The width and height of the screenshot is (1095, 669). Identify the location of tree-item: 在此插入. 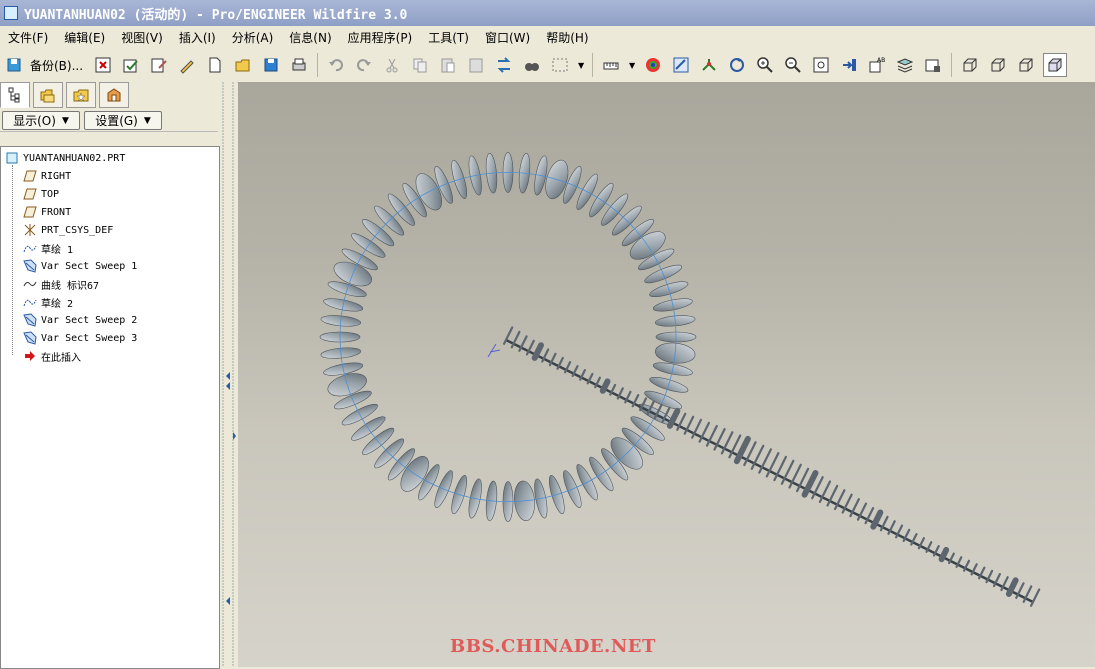
(70, 356).